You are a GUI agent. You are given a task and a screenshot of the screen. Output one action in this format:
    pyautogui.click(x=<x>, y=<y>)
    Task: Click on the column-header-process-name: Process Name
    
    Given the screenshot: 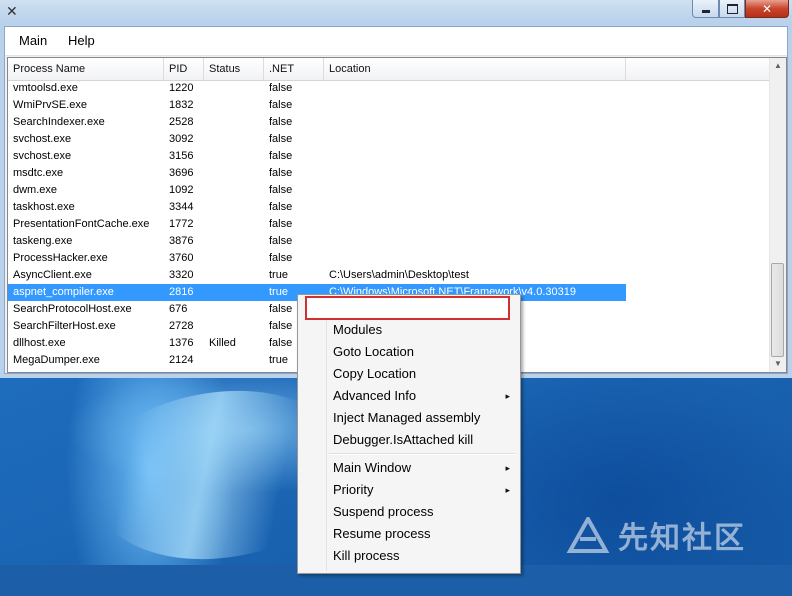 What is the action you would take?
    pyautogui.click(x=86, y=69)
    